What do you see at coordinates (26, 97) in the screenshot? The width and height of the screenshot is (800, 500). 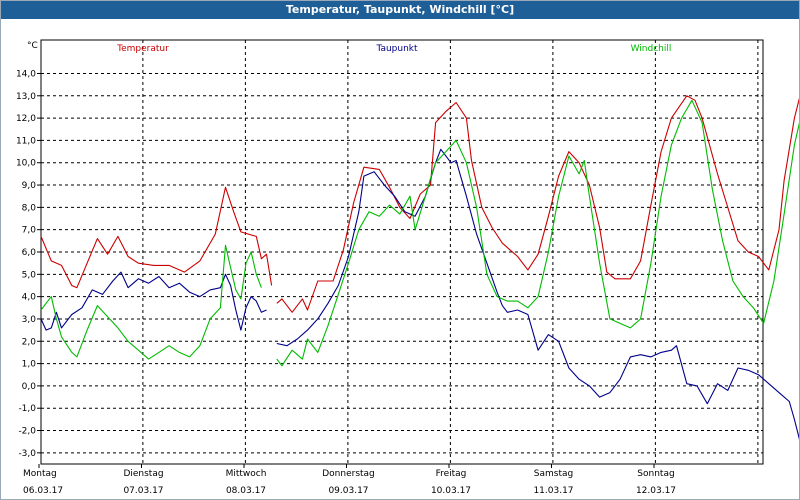 I see `y-tick-label: 13,0` at bounding box center [26, 97].